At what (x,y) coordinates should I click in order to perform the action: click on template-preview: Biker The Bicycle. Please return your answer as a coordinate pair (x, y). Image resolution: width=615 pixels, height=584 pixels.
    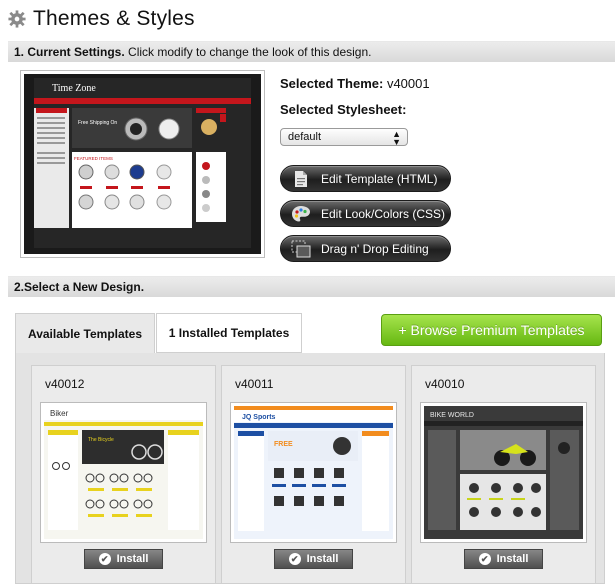
    Looking at the image, I should click on (123, 472).